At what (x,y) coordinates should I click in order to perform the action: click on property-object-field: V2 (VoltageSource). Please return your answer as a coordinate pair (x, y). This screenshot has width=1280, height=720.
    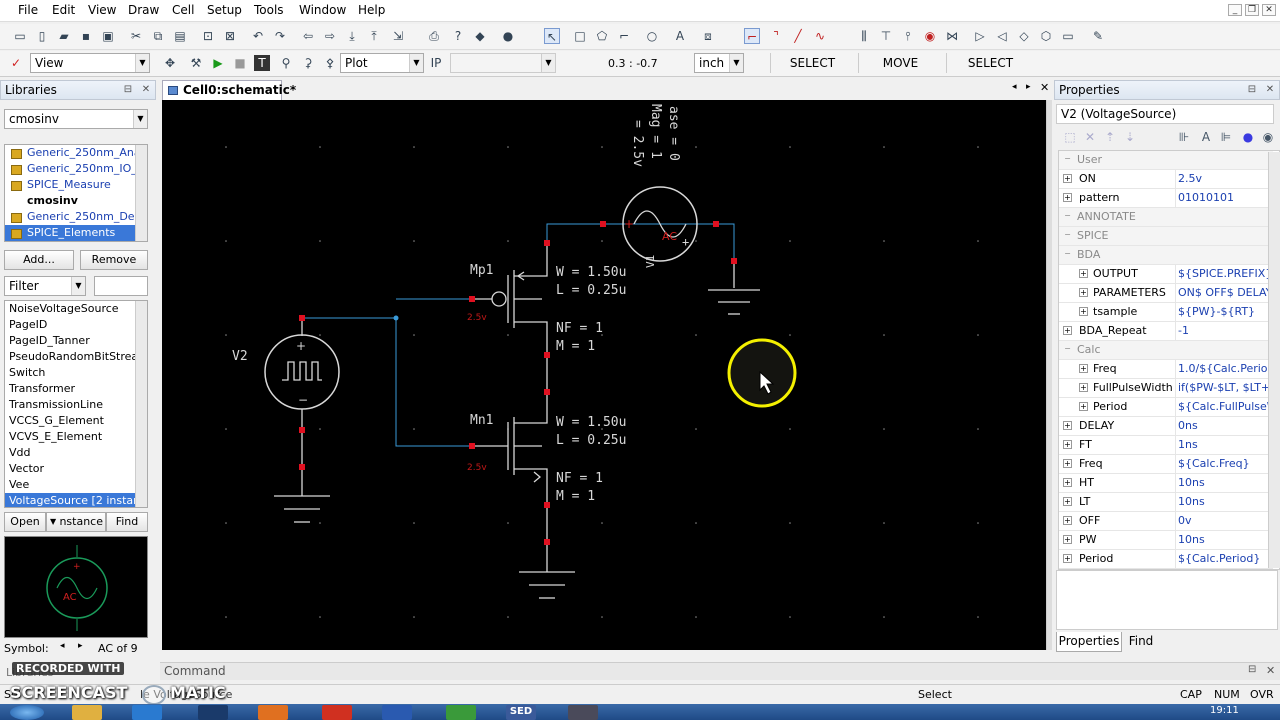
    Looking at the image, I should click on (1165, 114).